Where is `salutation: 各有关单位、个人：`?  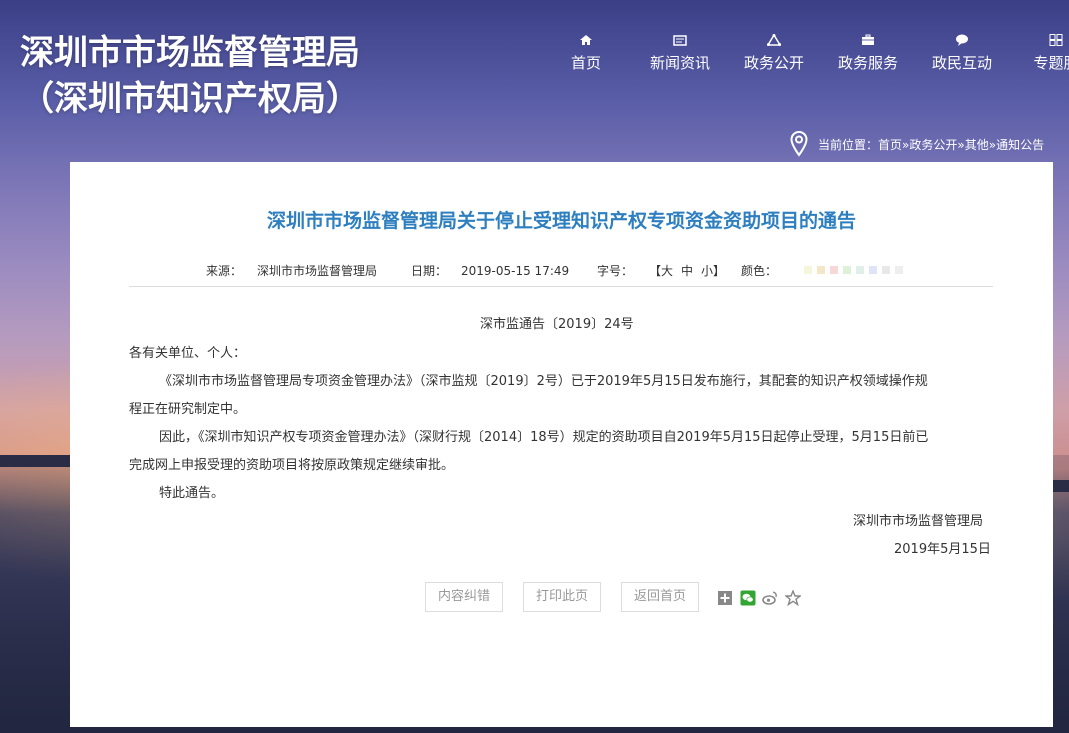
salutation: 各有关单位、个人： is located at coordinates (188, 353).